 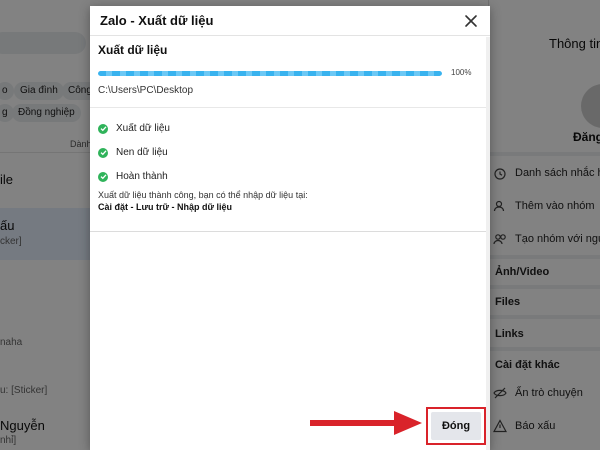 I want to click on progress-fill, so click(x=270, y=73).